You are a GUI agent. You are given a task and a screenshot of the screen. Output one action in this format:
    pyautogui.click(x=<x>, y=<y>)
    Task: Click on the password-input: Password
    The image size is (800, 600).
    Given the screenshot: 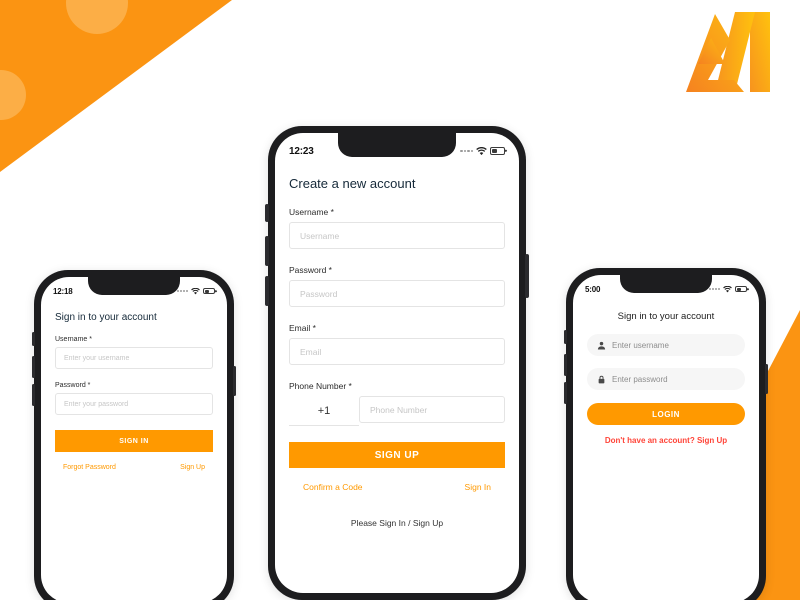 What is the action you would take?
    pyautogui.click(x=397, y=293)
    